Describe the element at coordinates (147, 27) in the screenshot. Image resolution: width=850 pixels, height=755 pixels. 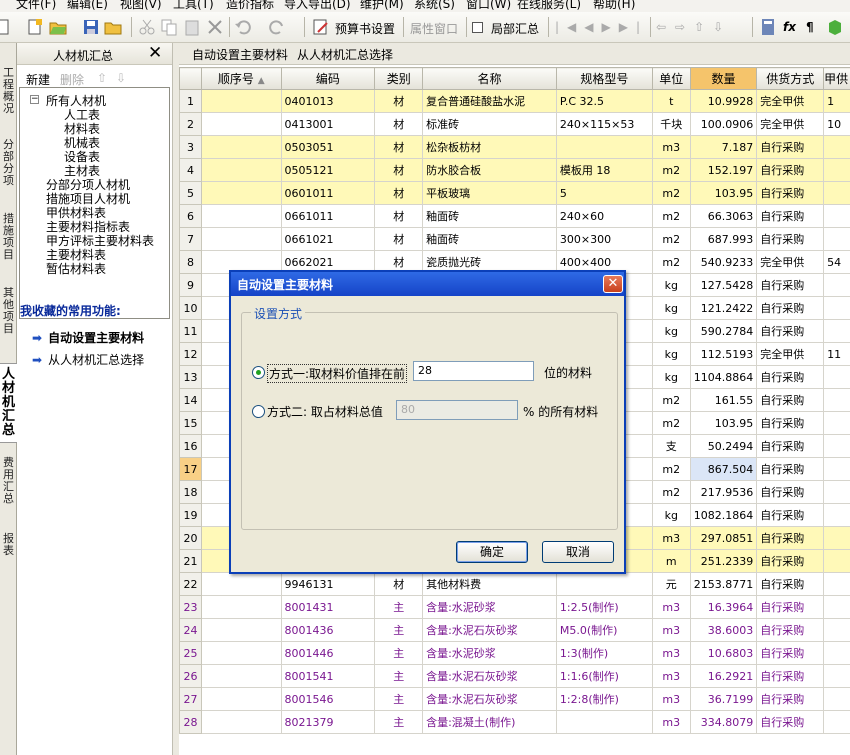
I see `cut-icon` at that location.